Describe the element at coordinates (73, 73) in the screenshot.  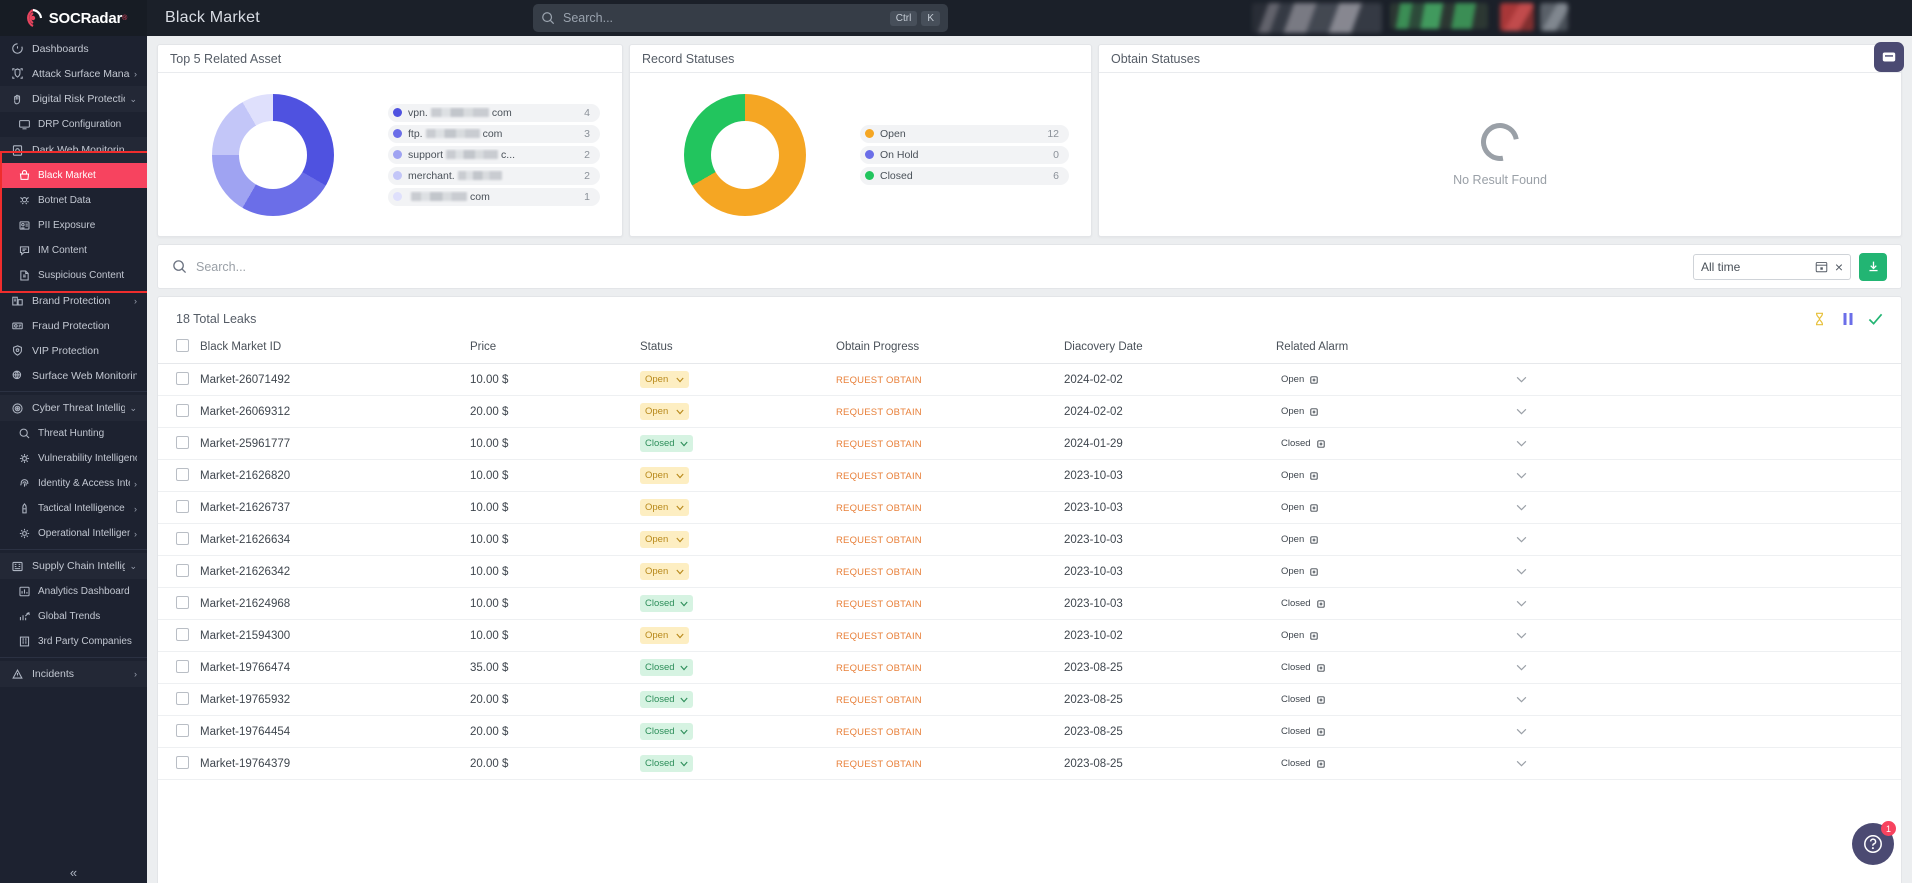
I see `sidebar-item-attack-surface-management: Attack Surface Management ›` at that location.